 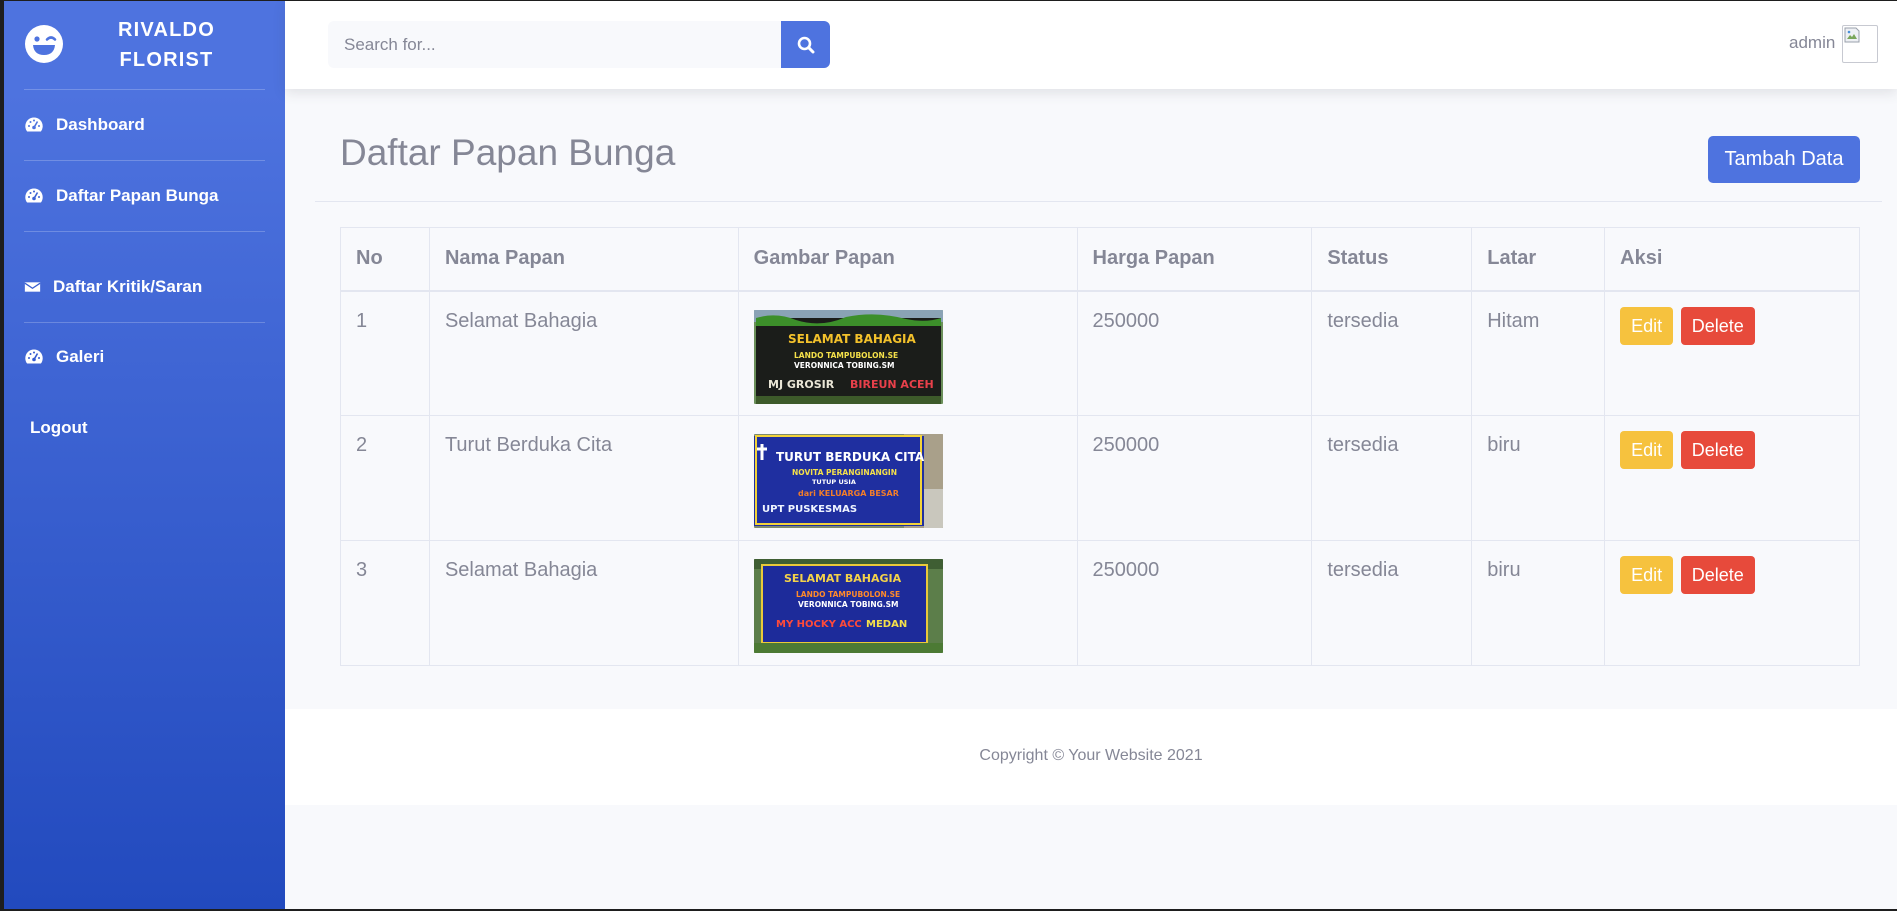 What do you see at coordinates (1091, 45) in the screenshot?
I see `topbar: admin` at bounding box center [1091, 45].